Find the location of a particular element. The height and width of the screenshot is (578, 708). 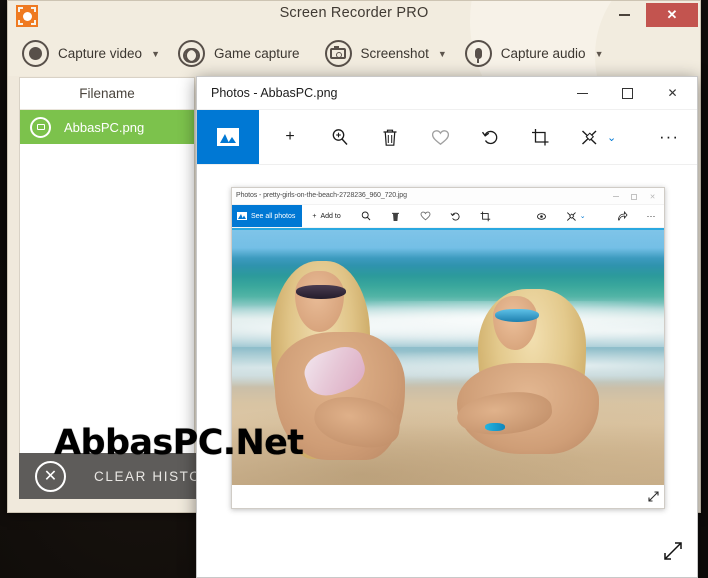

photos-maximize-button is located at coordinates (627, 93).